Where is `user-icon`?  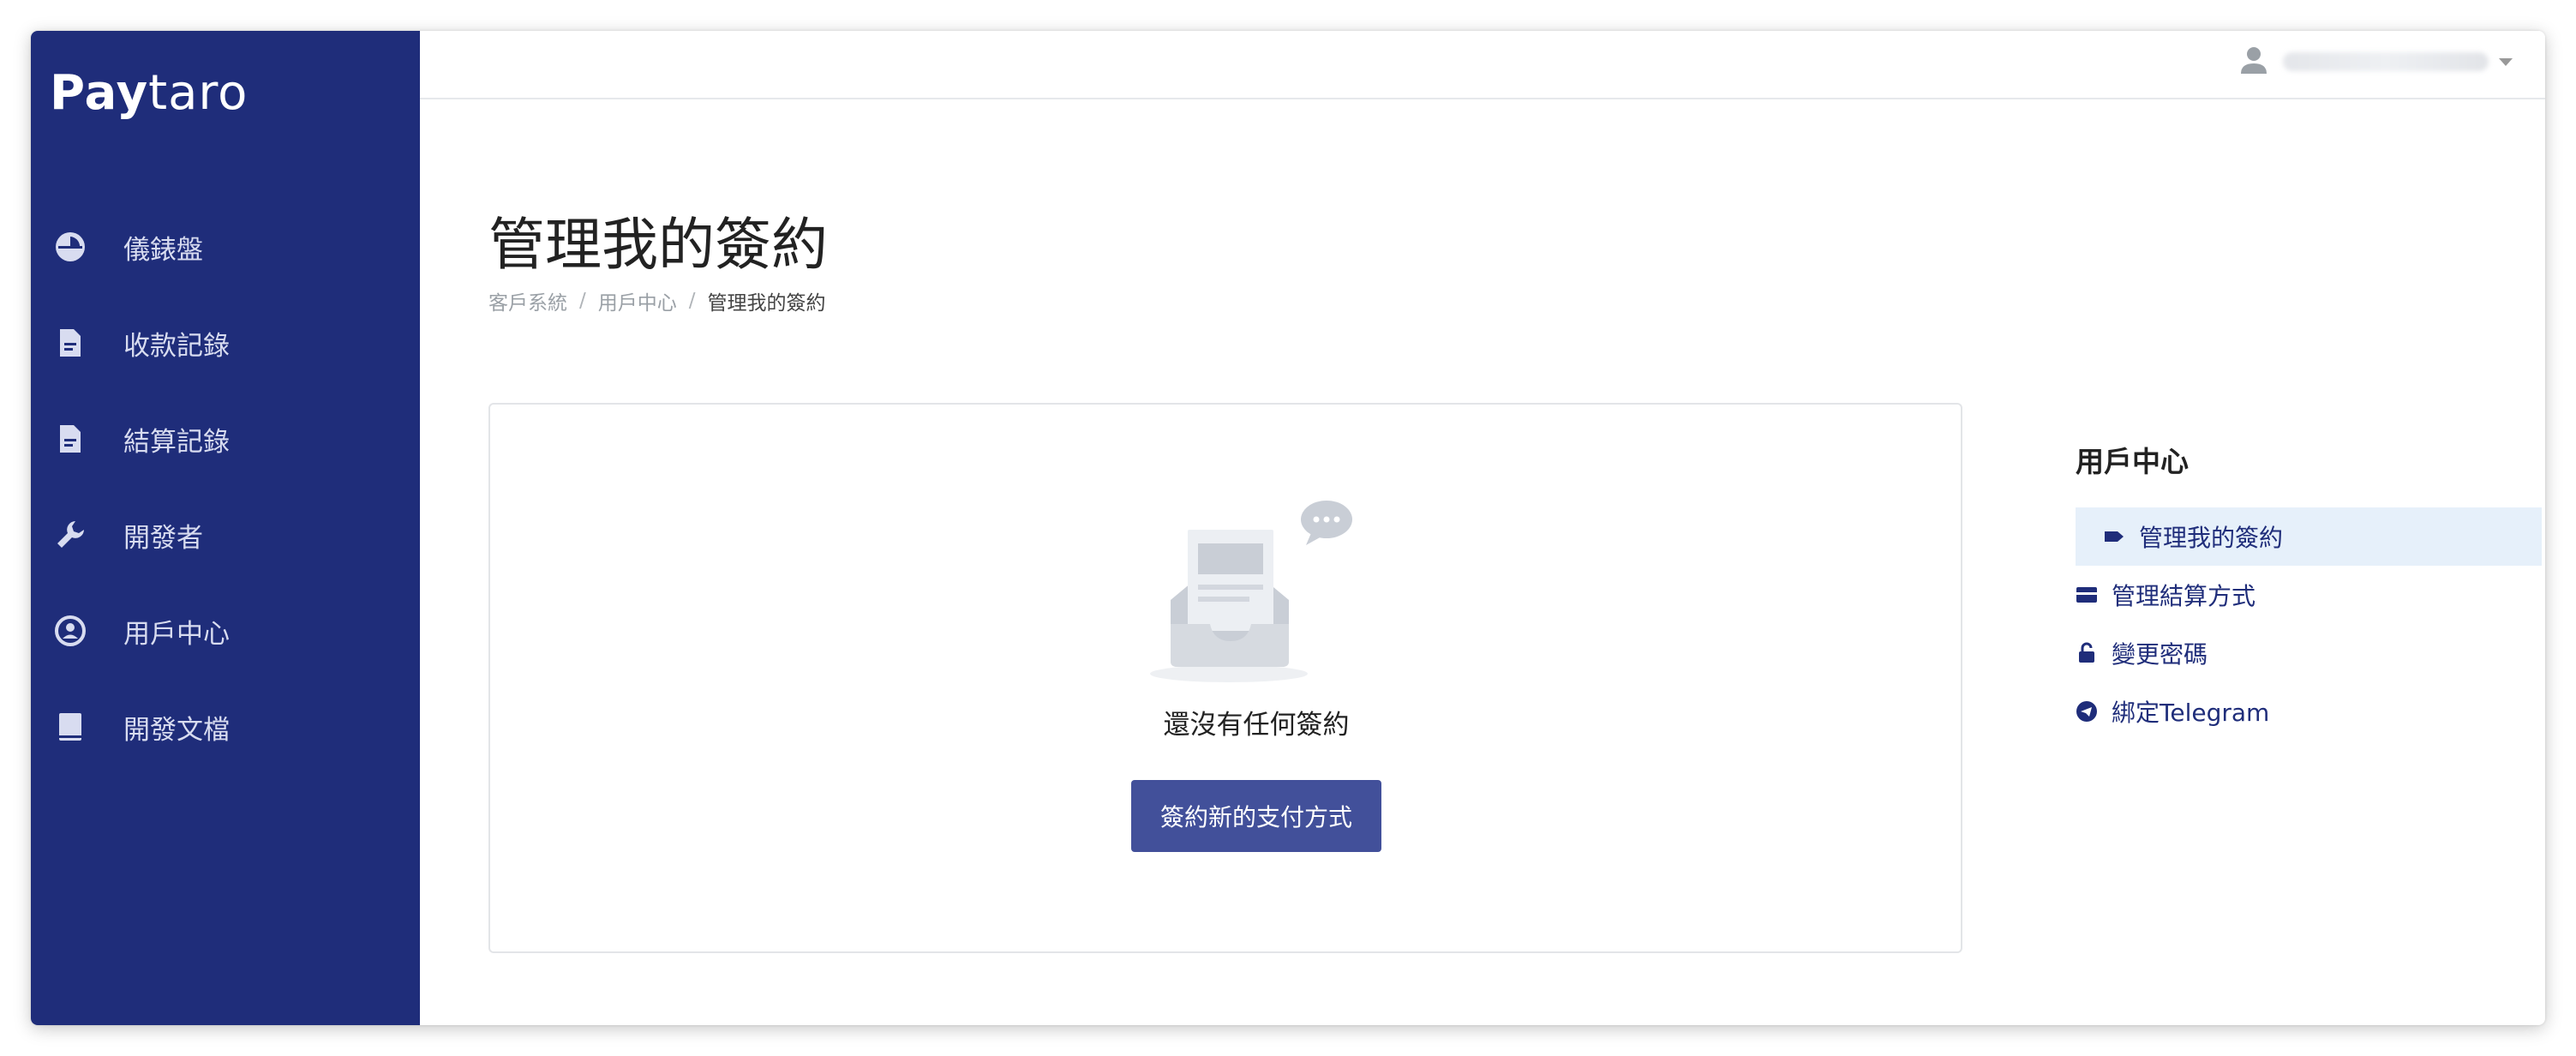 user-icon is located at coordinates (2254, 62).